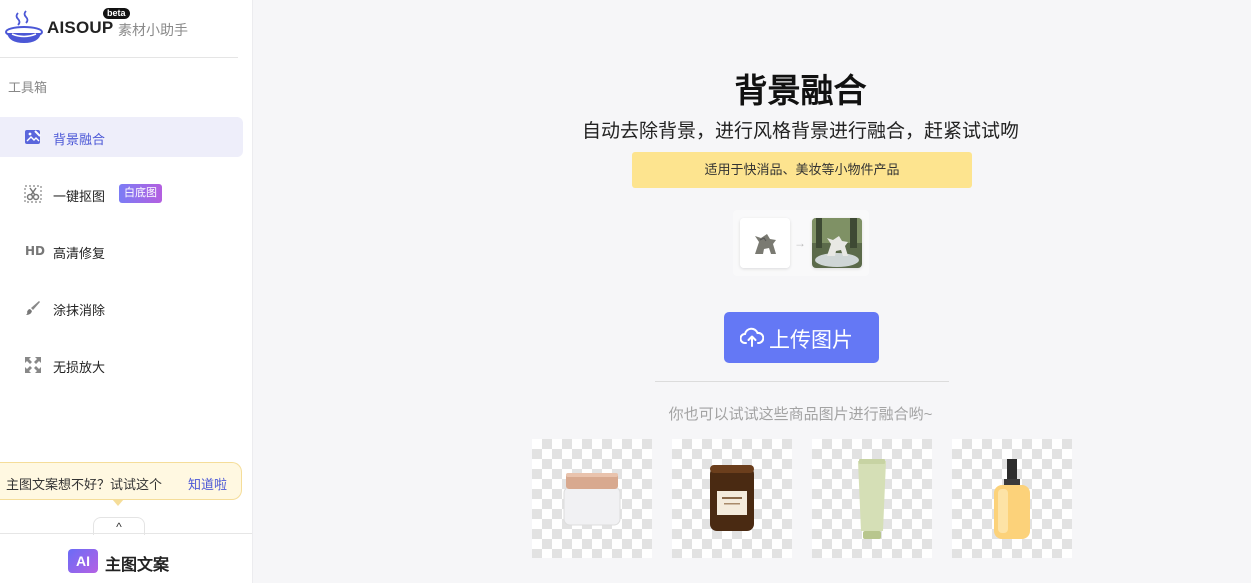 This screenshot has height=583, width=1251. Describe the element at coordinates (121, 308) in the screenshot. I see `sidebar-item-erase: 涂抹消除` at that location.